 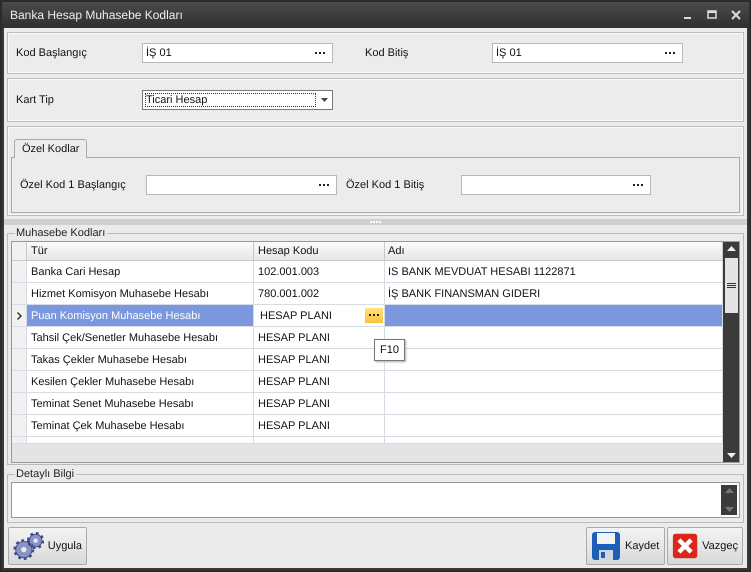 I want to click on maximize-icon, so click(x=712, y=15).